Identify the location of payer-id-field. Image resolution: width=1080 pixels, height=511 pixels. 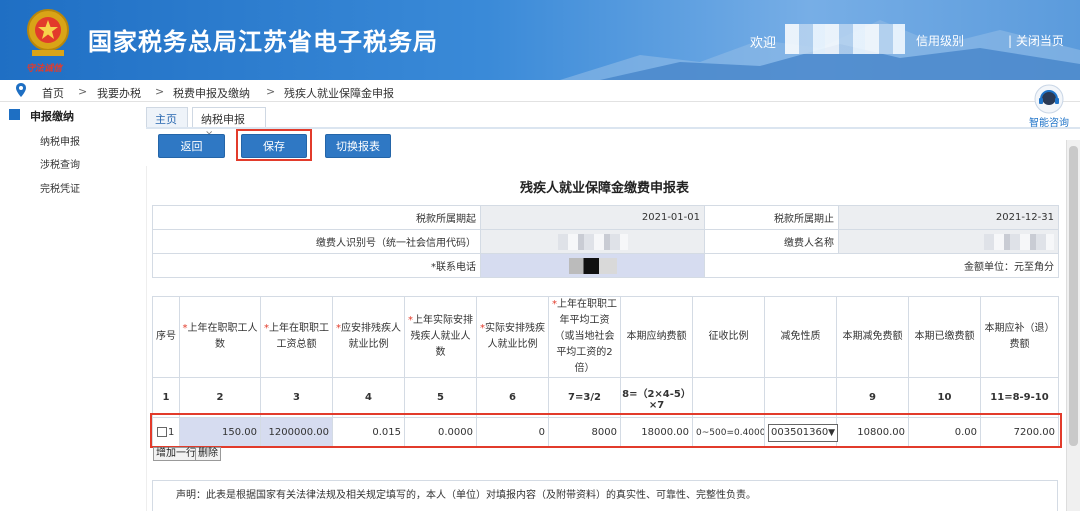
(592, 241).